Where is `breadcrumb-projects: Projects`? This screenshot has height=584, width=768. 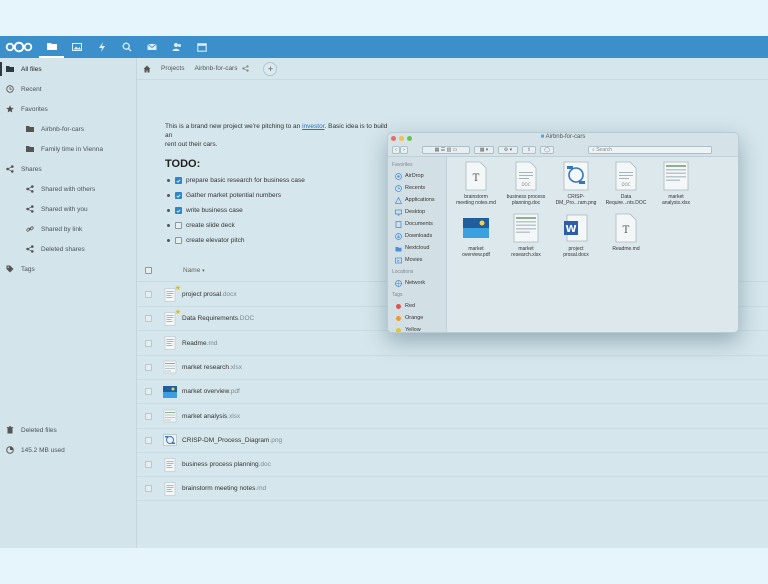 breadcrumb-projects: Projects is located at coordinates (172, 68).